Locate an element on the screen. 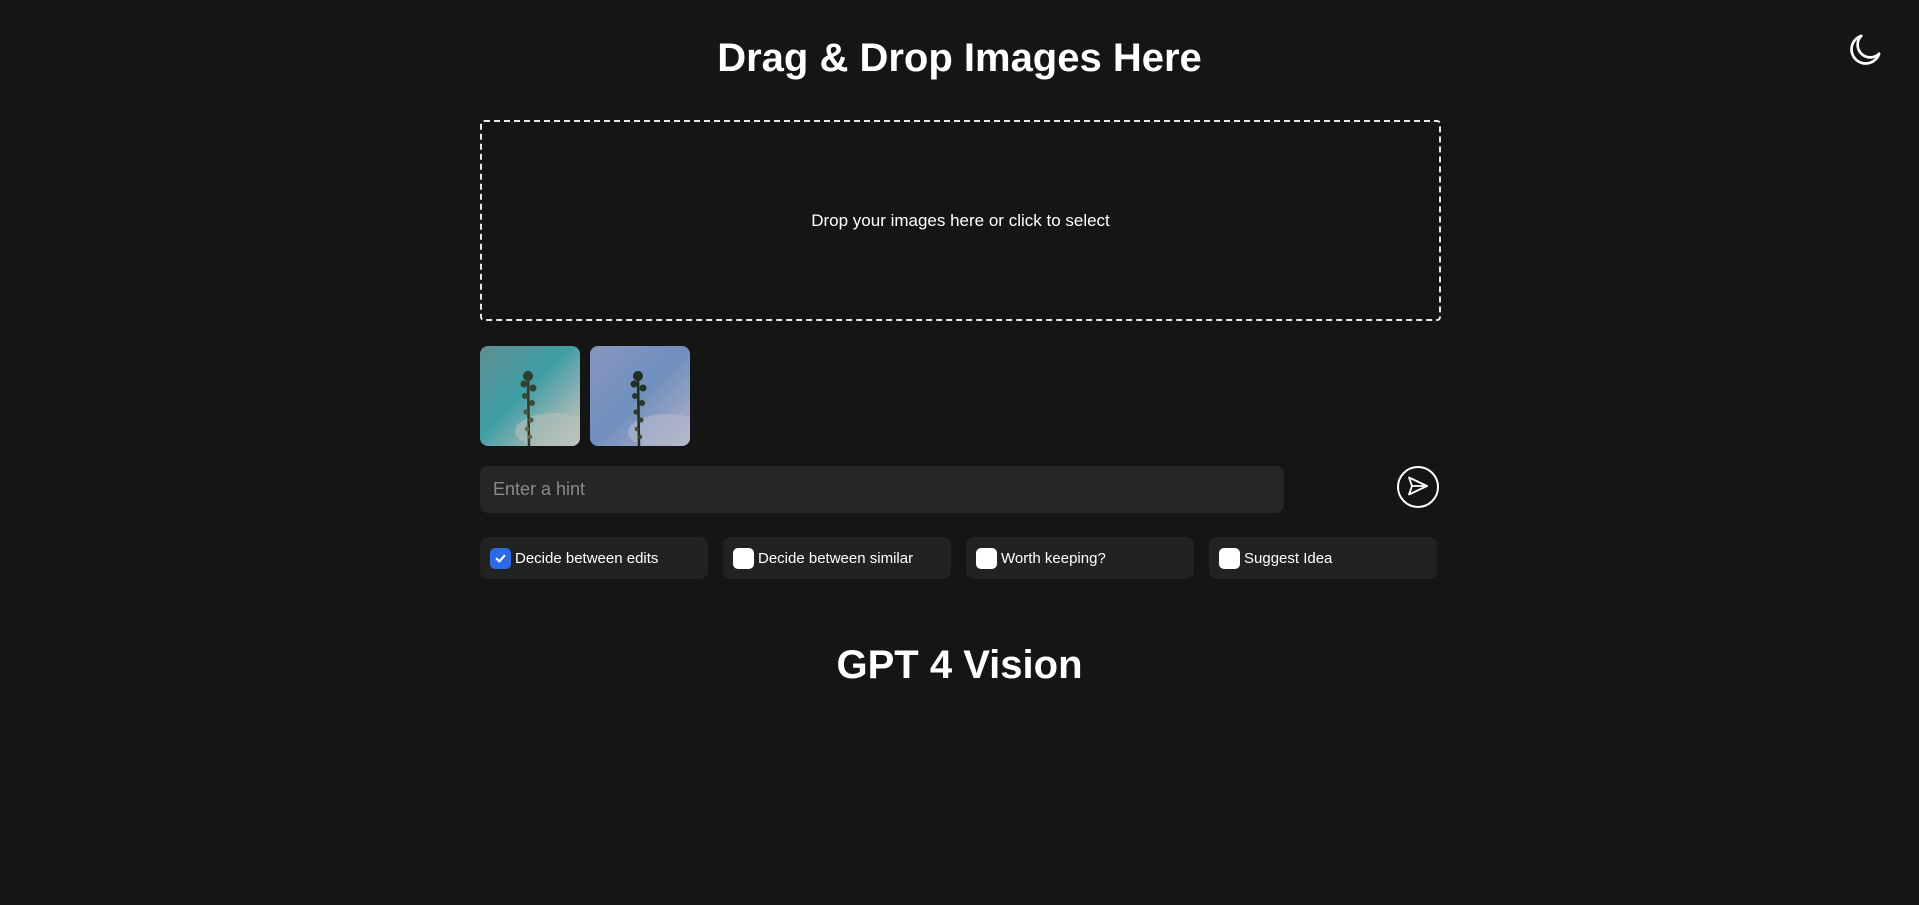 The width and height of the screenshot is (1919, 905). send-button is located at coordinates (1418, 487).